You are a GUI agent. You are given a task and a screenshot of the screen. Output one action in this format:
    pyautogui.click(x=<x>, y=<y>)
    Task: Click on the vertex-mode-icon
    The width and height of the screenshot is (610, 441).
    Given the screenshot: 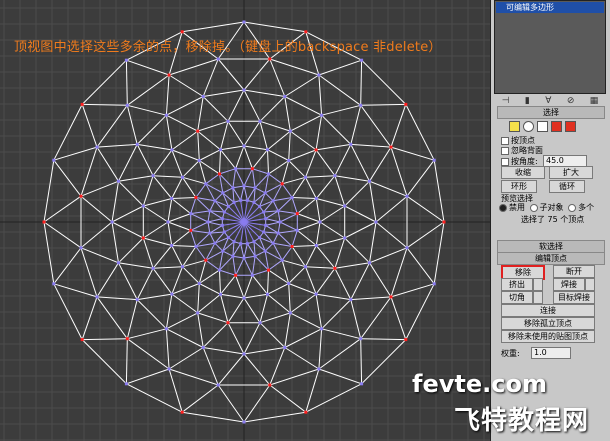 What is the action you would take?
    pyautogui.click(x=514, y=126)
    